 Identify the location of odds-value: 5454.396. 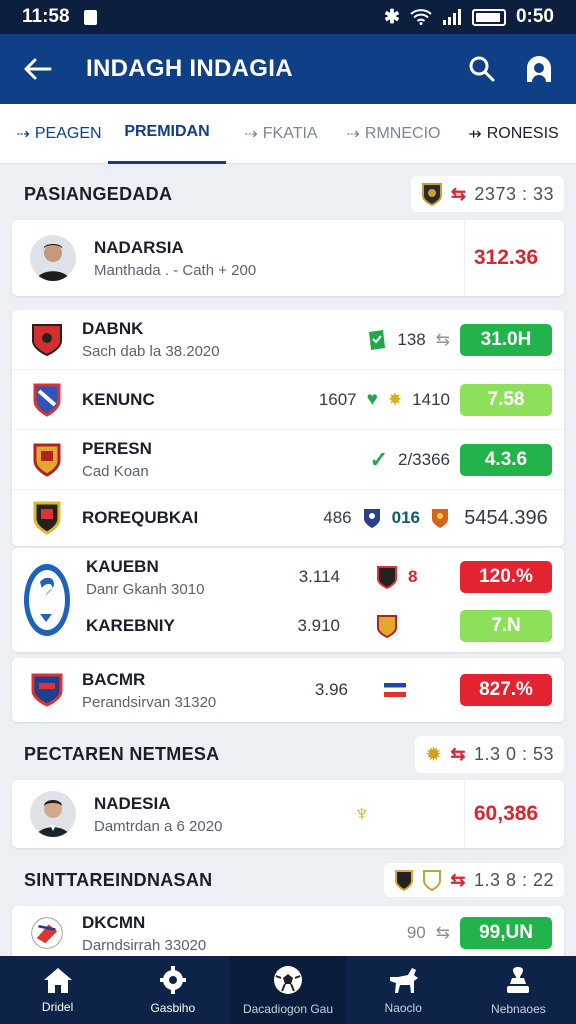
(506, 518).